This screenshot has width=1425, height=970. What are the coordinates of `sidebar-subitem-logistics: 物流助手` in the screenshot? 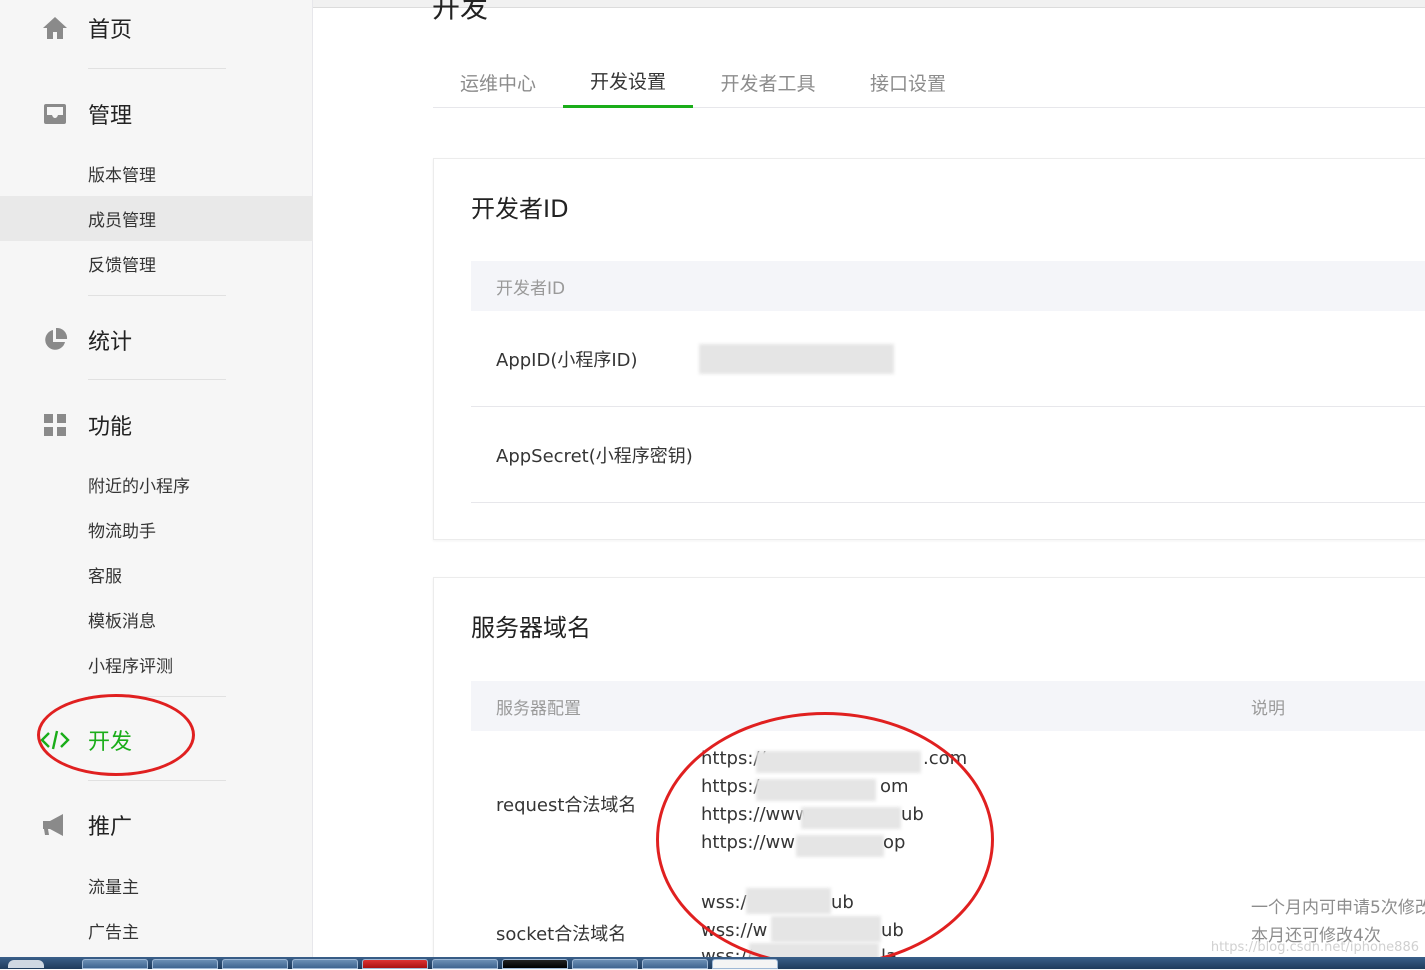 It's located at (156, 529).